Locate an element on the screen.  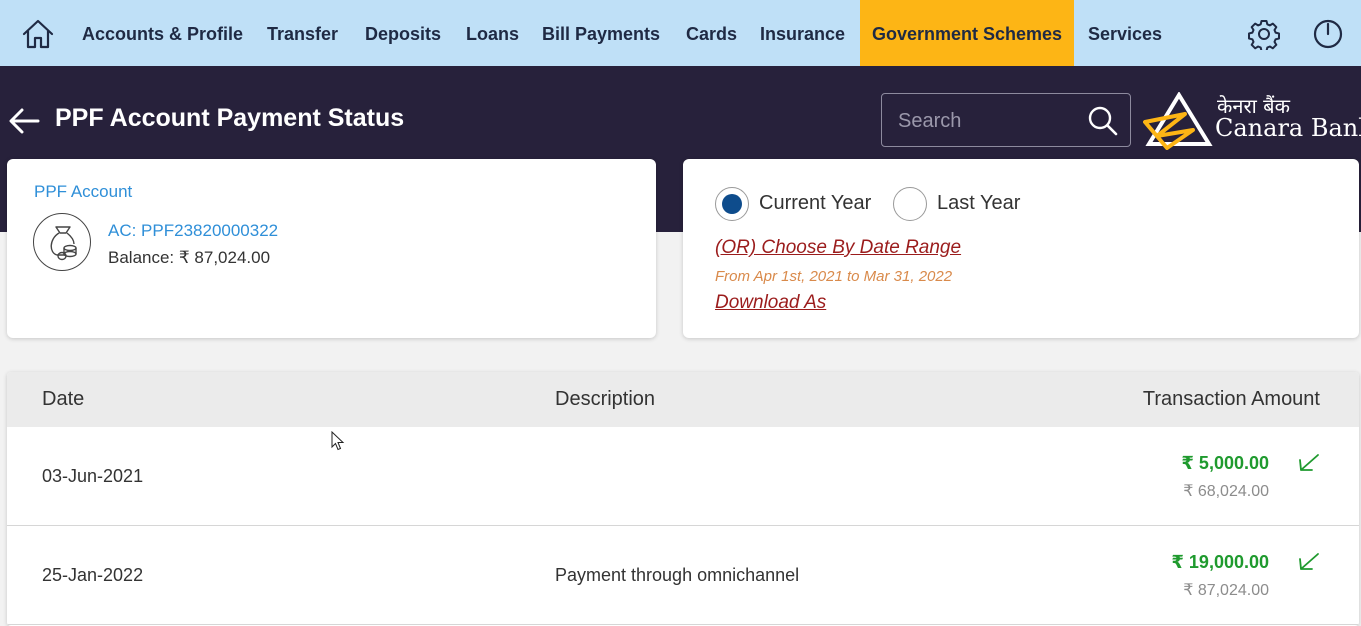
account-number: AC: PPF23820000322 is located at coordinates (193, 231).